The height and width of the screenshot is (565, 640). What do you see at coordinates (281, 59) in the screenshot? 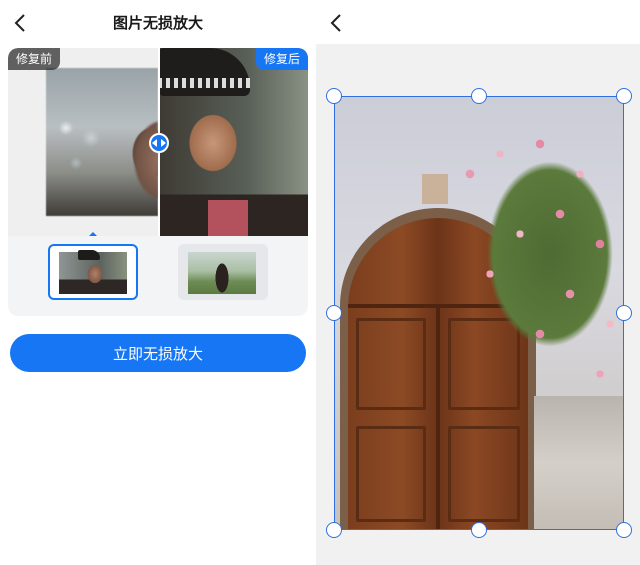
I see `after-badge: 修复后` at bounding box center [281, 59].